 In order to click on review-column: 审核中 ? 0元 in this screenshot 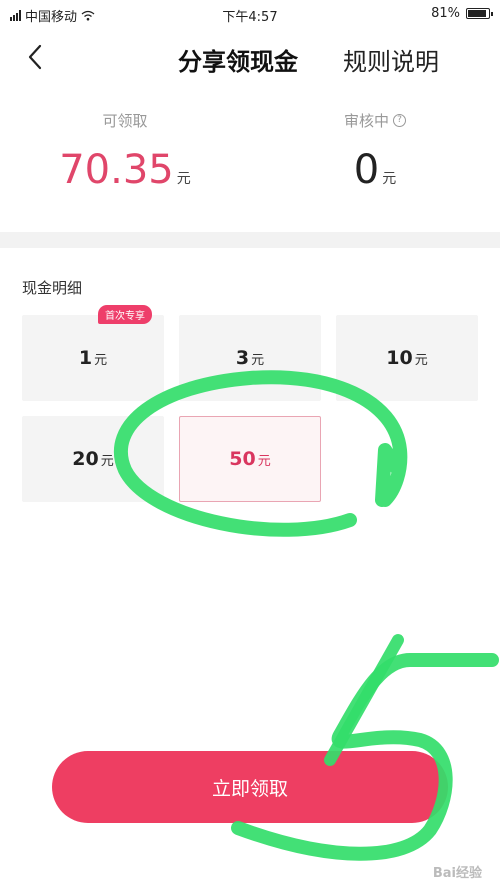, I will do `click(375, 151)`.